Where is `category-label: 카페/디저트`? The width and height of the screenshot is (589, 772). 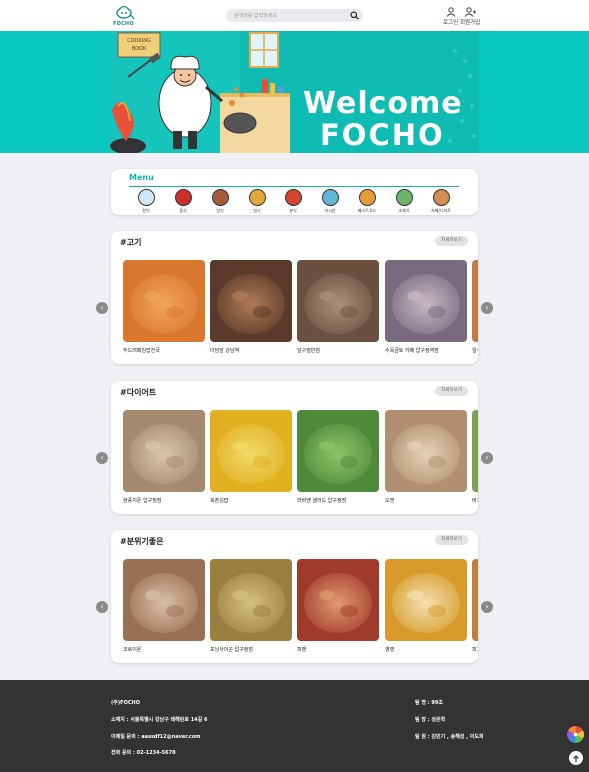 category-label: 카페/디저트 is located at coordinates (441, 210).